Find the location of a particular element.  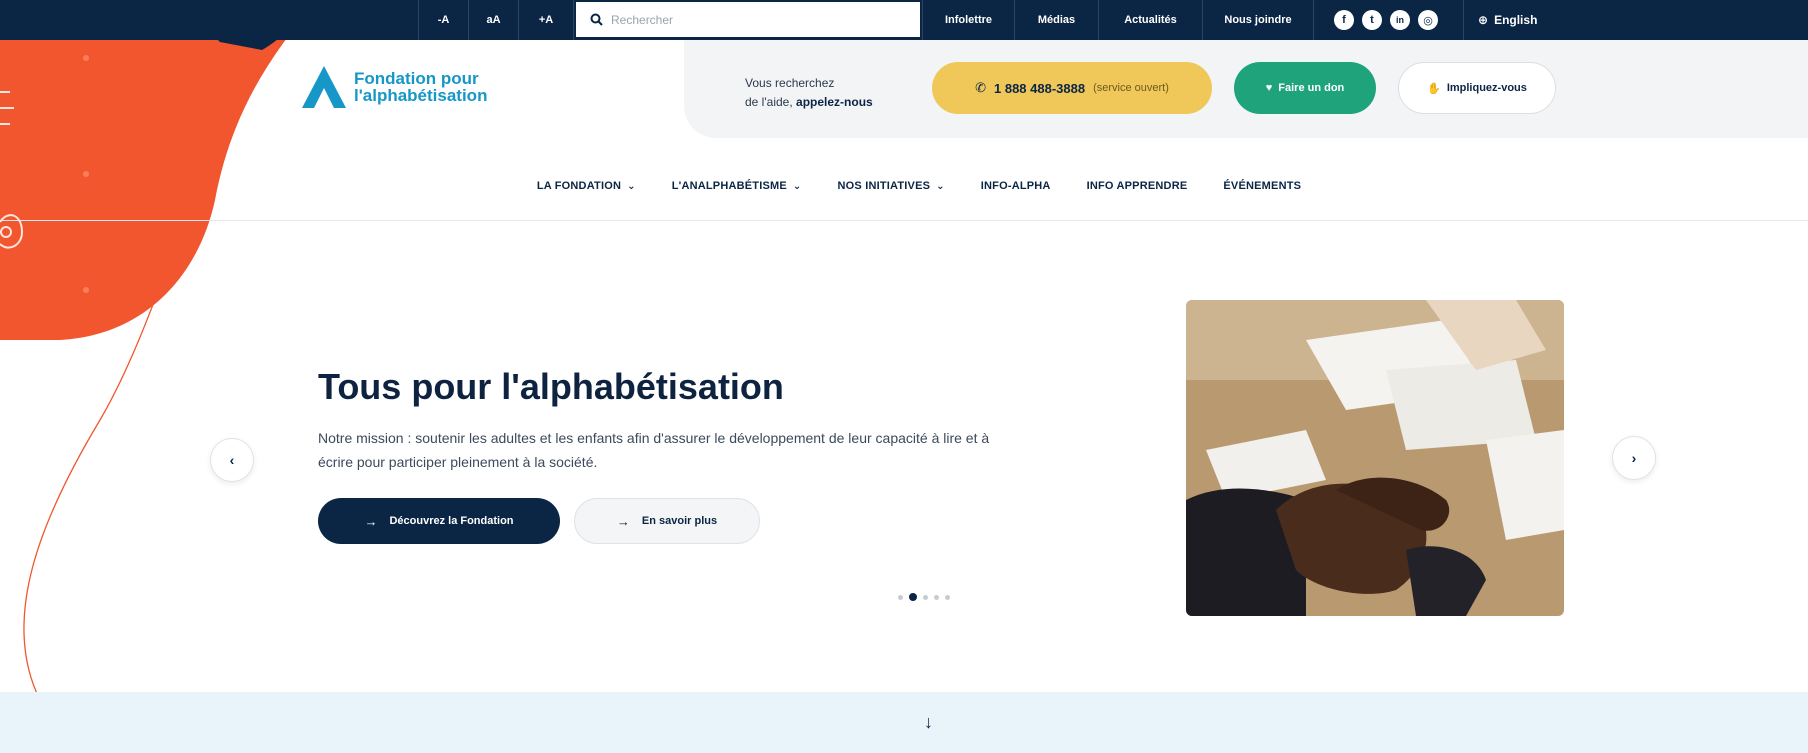

get-involved-button: ✋ Impliquez-vous is located at coordinates (1477, 88).